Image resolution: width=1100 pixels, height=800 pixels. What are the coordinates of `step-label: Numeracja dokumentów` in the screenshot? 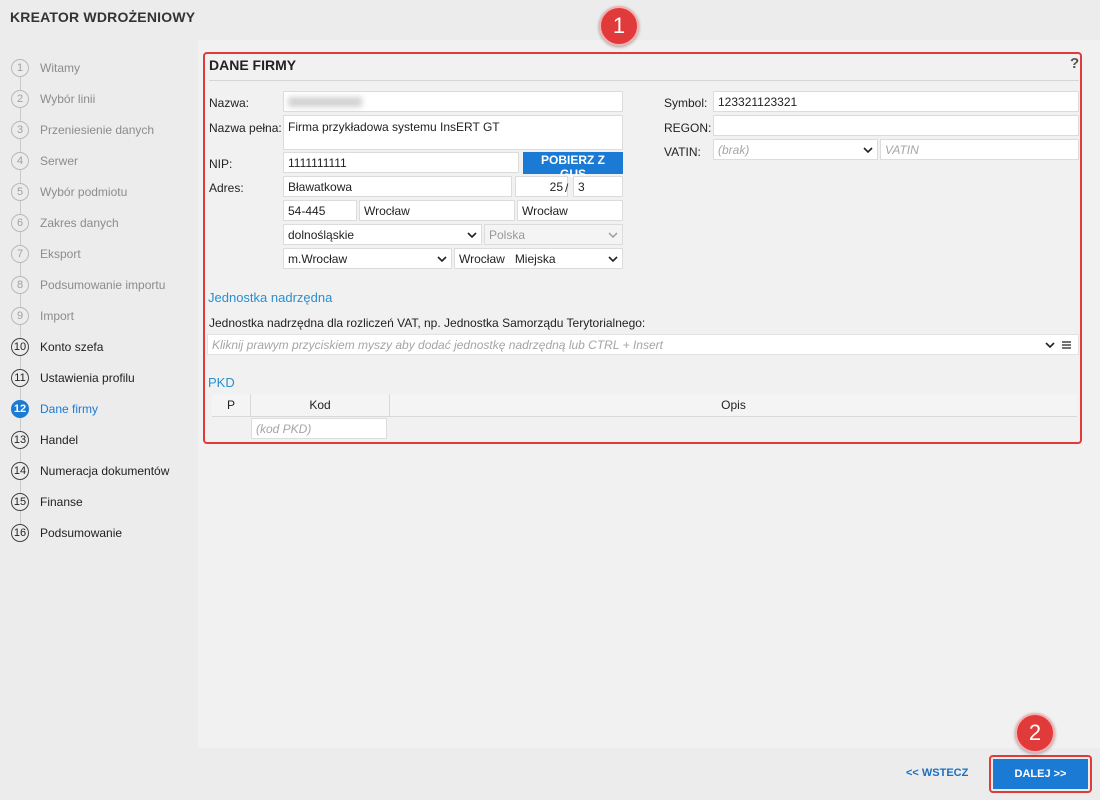 It's located at (105, 470).